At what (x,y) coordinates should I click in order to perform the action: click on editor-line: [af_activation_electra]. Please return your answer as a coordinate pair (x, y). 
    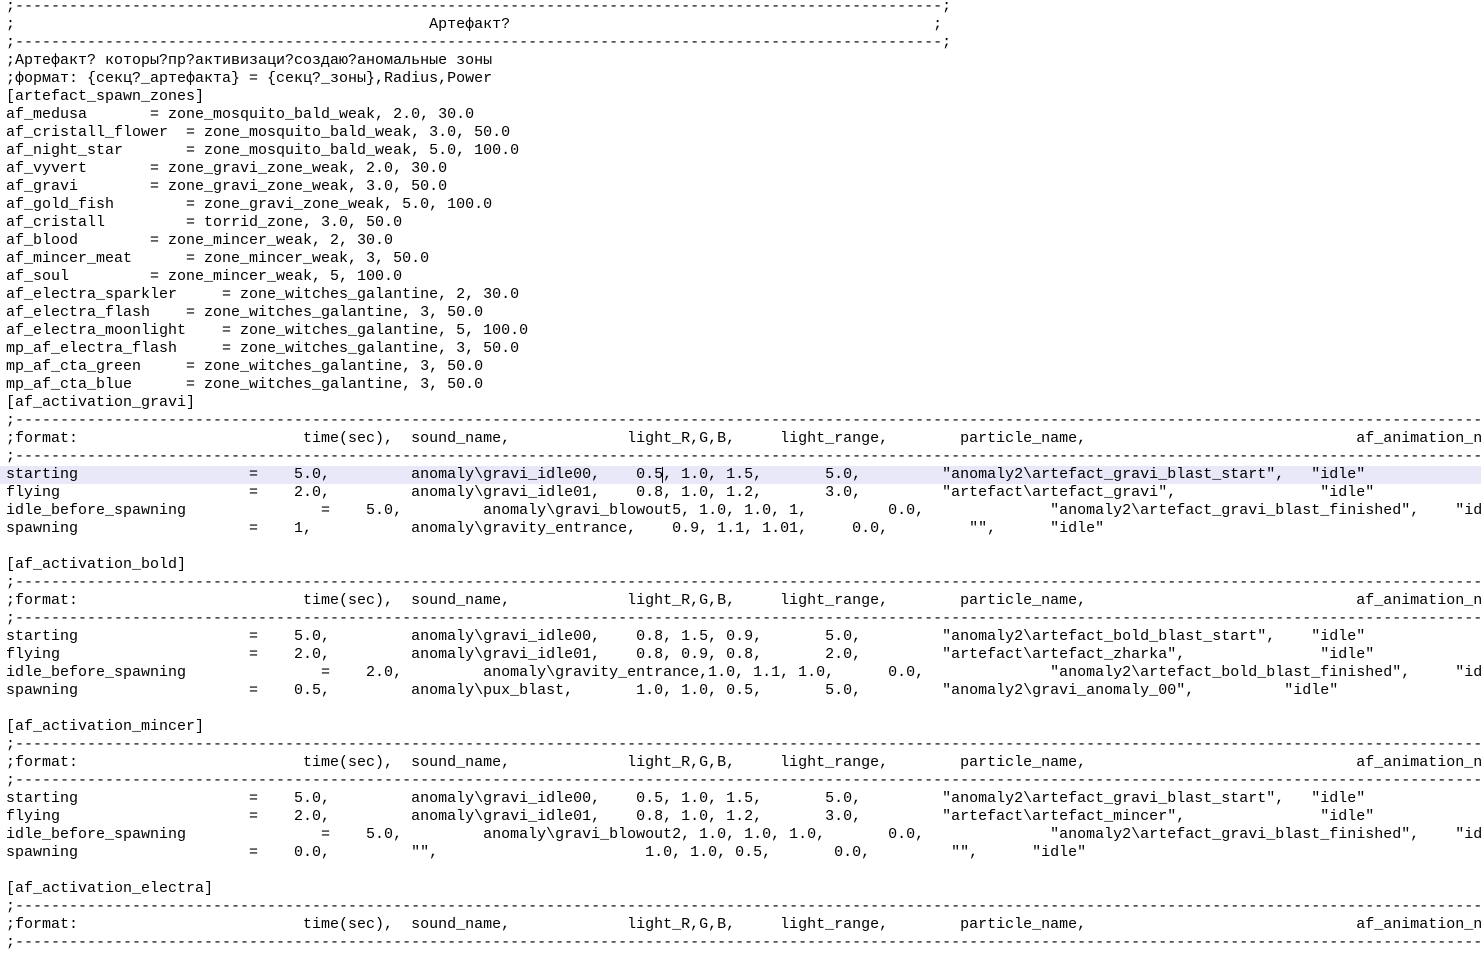
    Looking at the image, I should click on (740, 889).